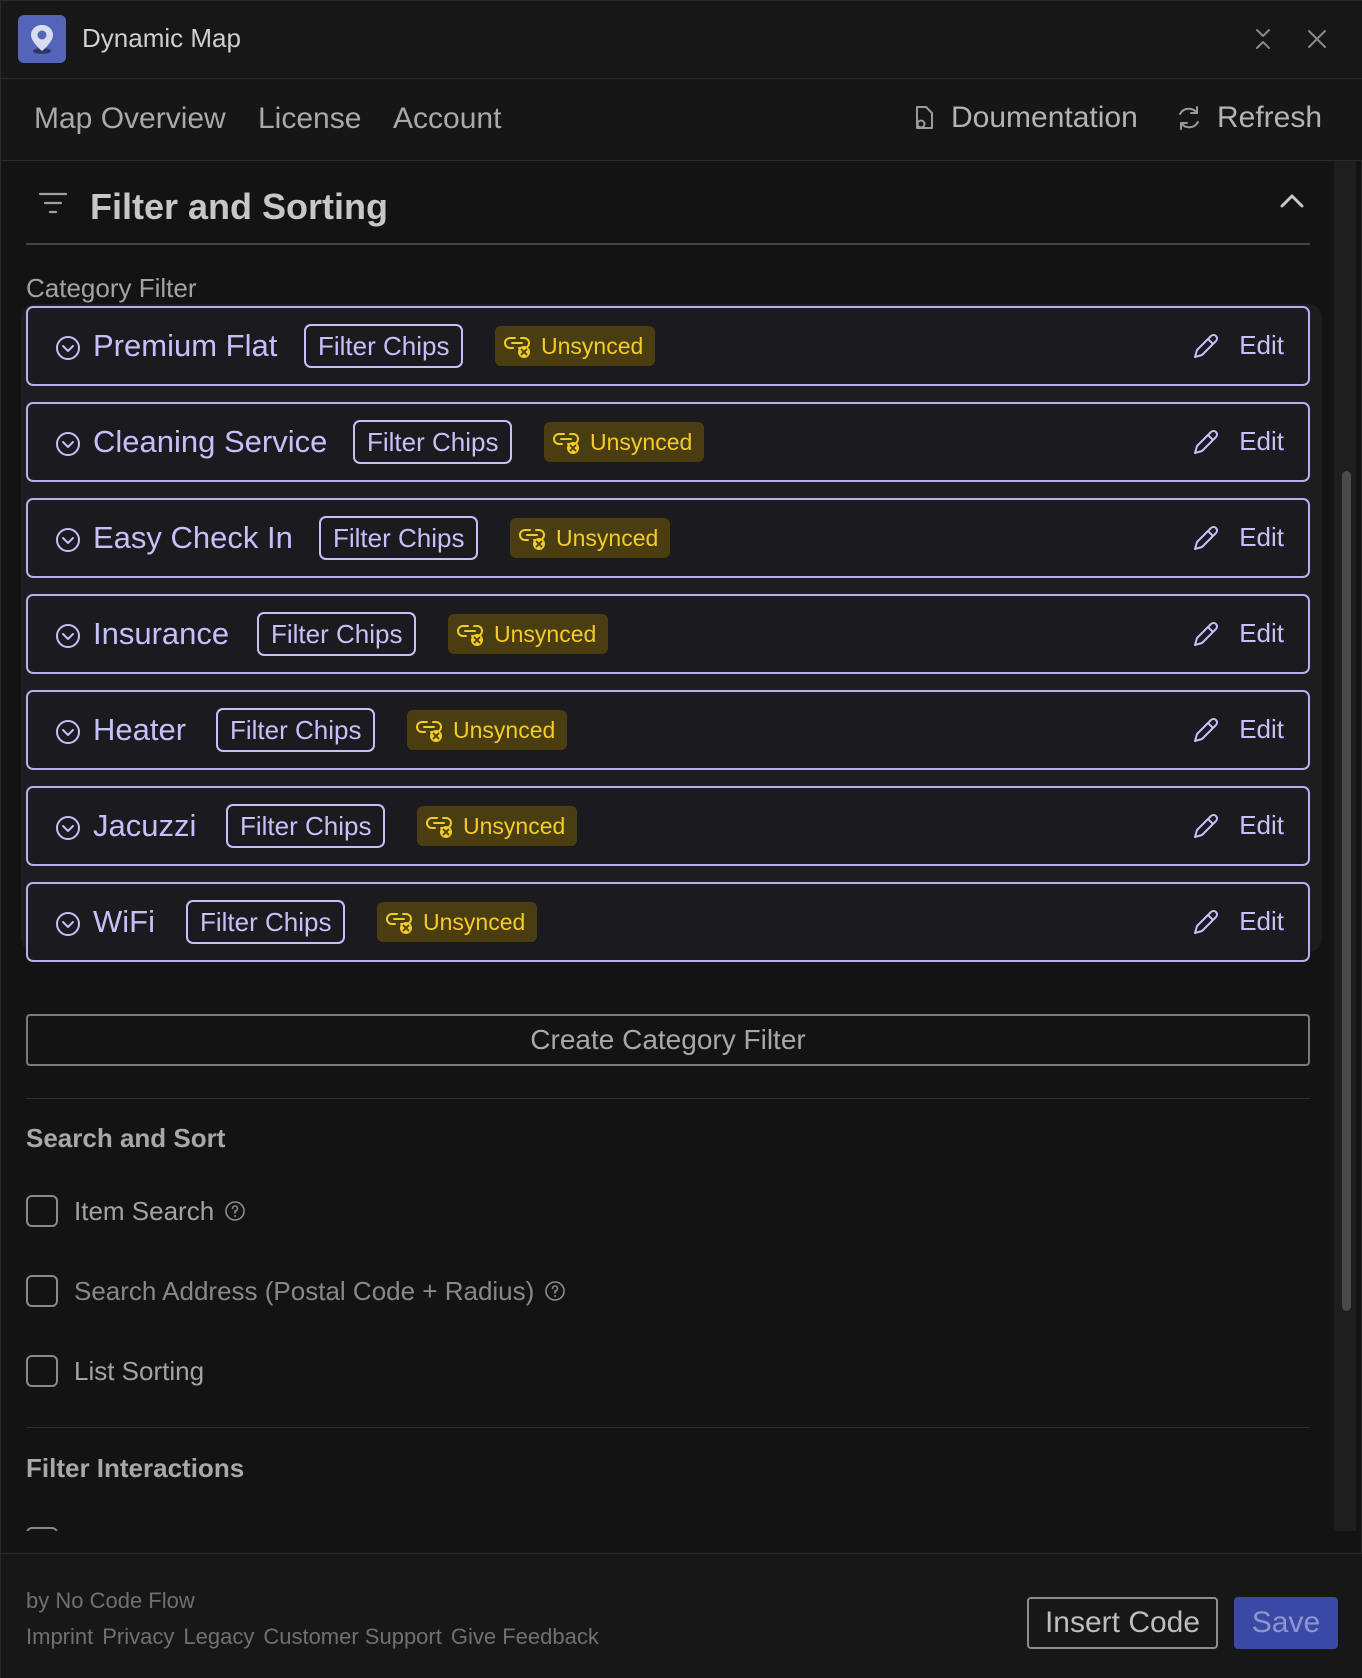  I want to click on category-row: WiFi Filter Chips Unsynced Edit, so click(668, 922).